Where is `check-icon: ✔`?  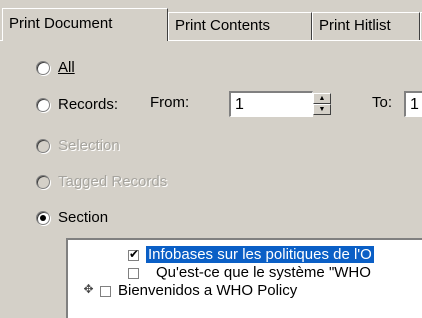 check-icon: ✔ is located at coordinates (134, 254).